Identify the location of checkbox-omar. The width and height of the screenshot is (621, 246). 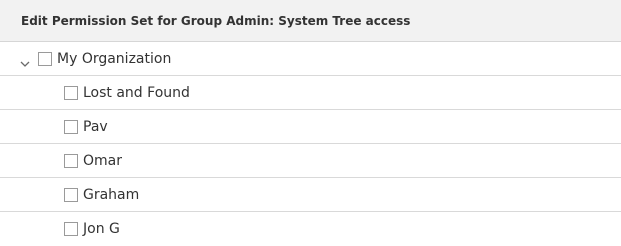
(71, 160).